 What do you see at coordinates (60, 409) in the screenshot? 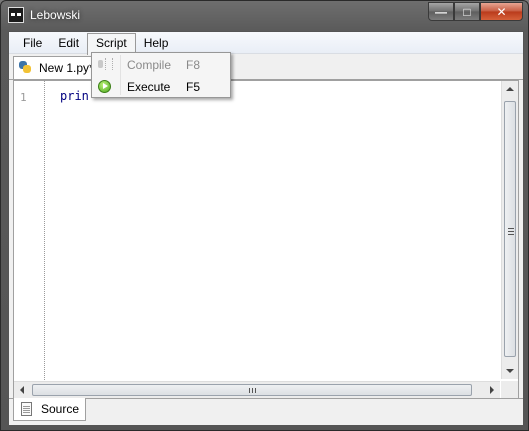
I see `source-tab-label: Source` at bounding box center [60, 409].